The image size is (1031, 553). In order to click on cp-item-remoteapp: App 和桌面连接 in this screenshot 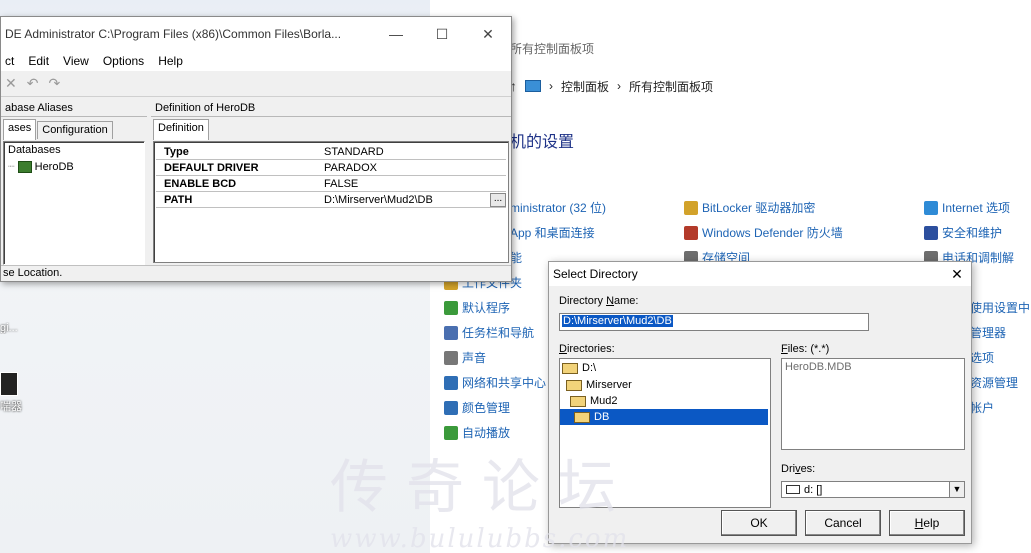, I will do `click(552, 232)`.